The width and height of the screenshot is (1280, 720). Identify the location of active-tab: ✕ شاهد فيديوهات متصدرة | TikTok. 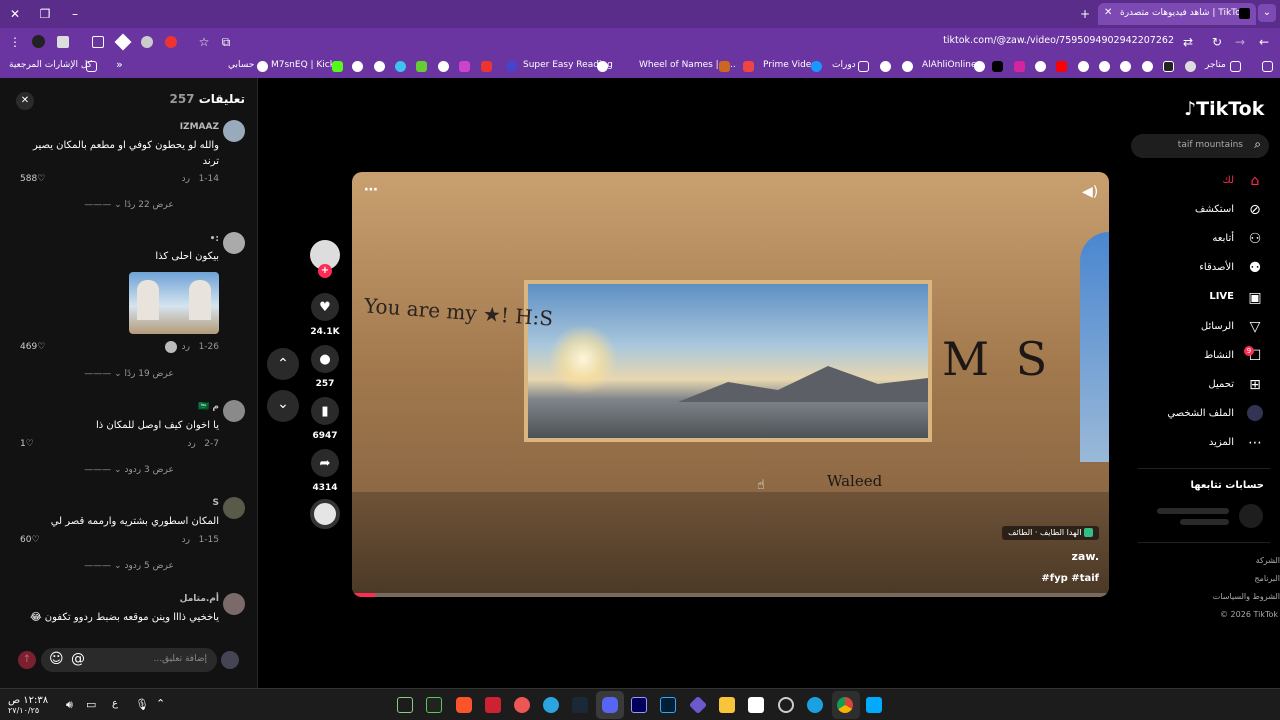
(1177, 14).